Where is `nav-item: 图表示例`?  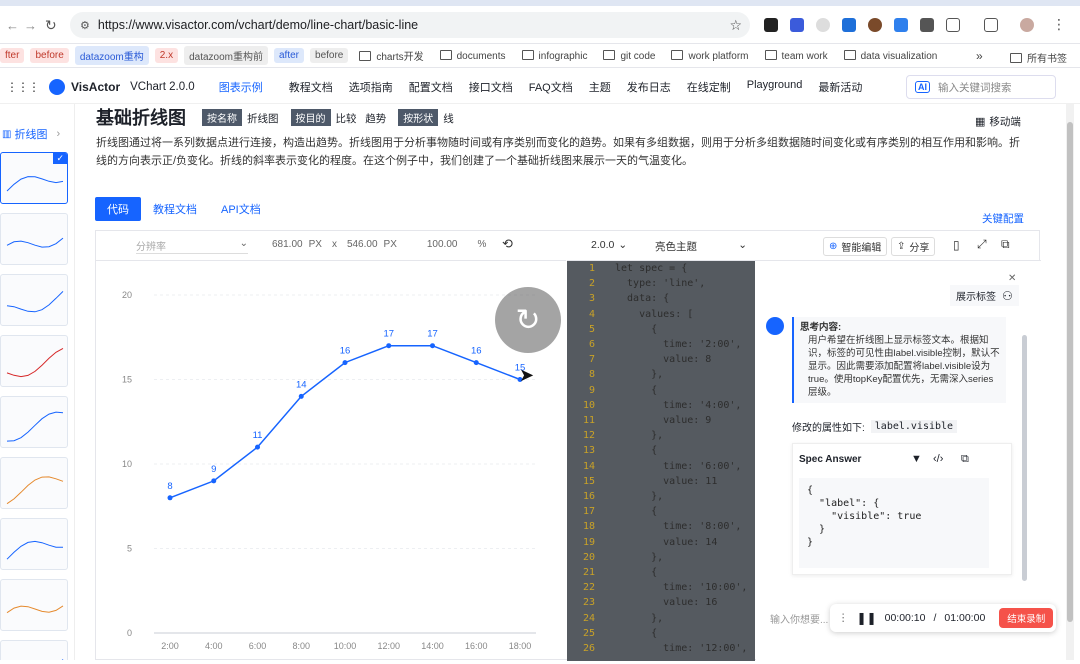
nav-item: 图表示例 is located at coordinates (241, 87).